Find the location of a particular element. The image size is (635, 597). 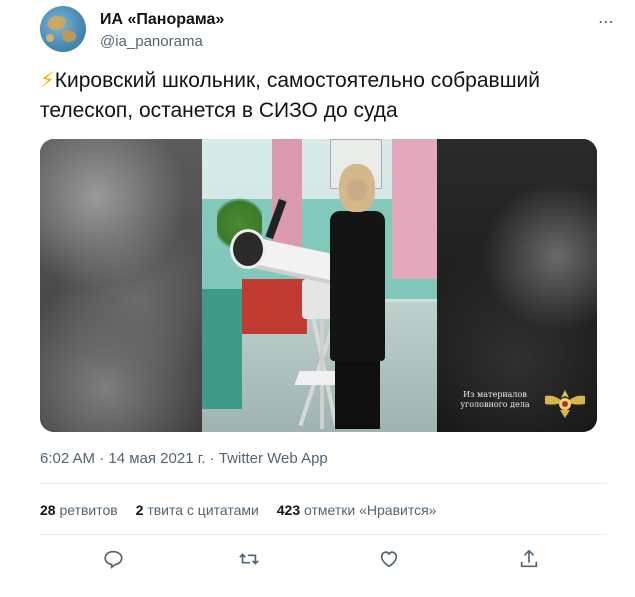

retweet-icon is located at coordinates (249, 559).